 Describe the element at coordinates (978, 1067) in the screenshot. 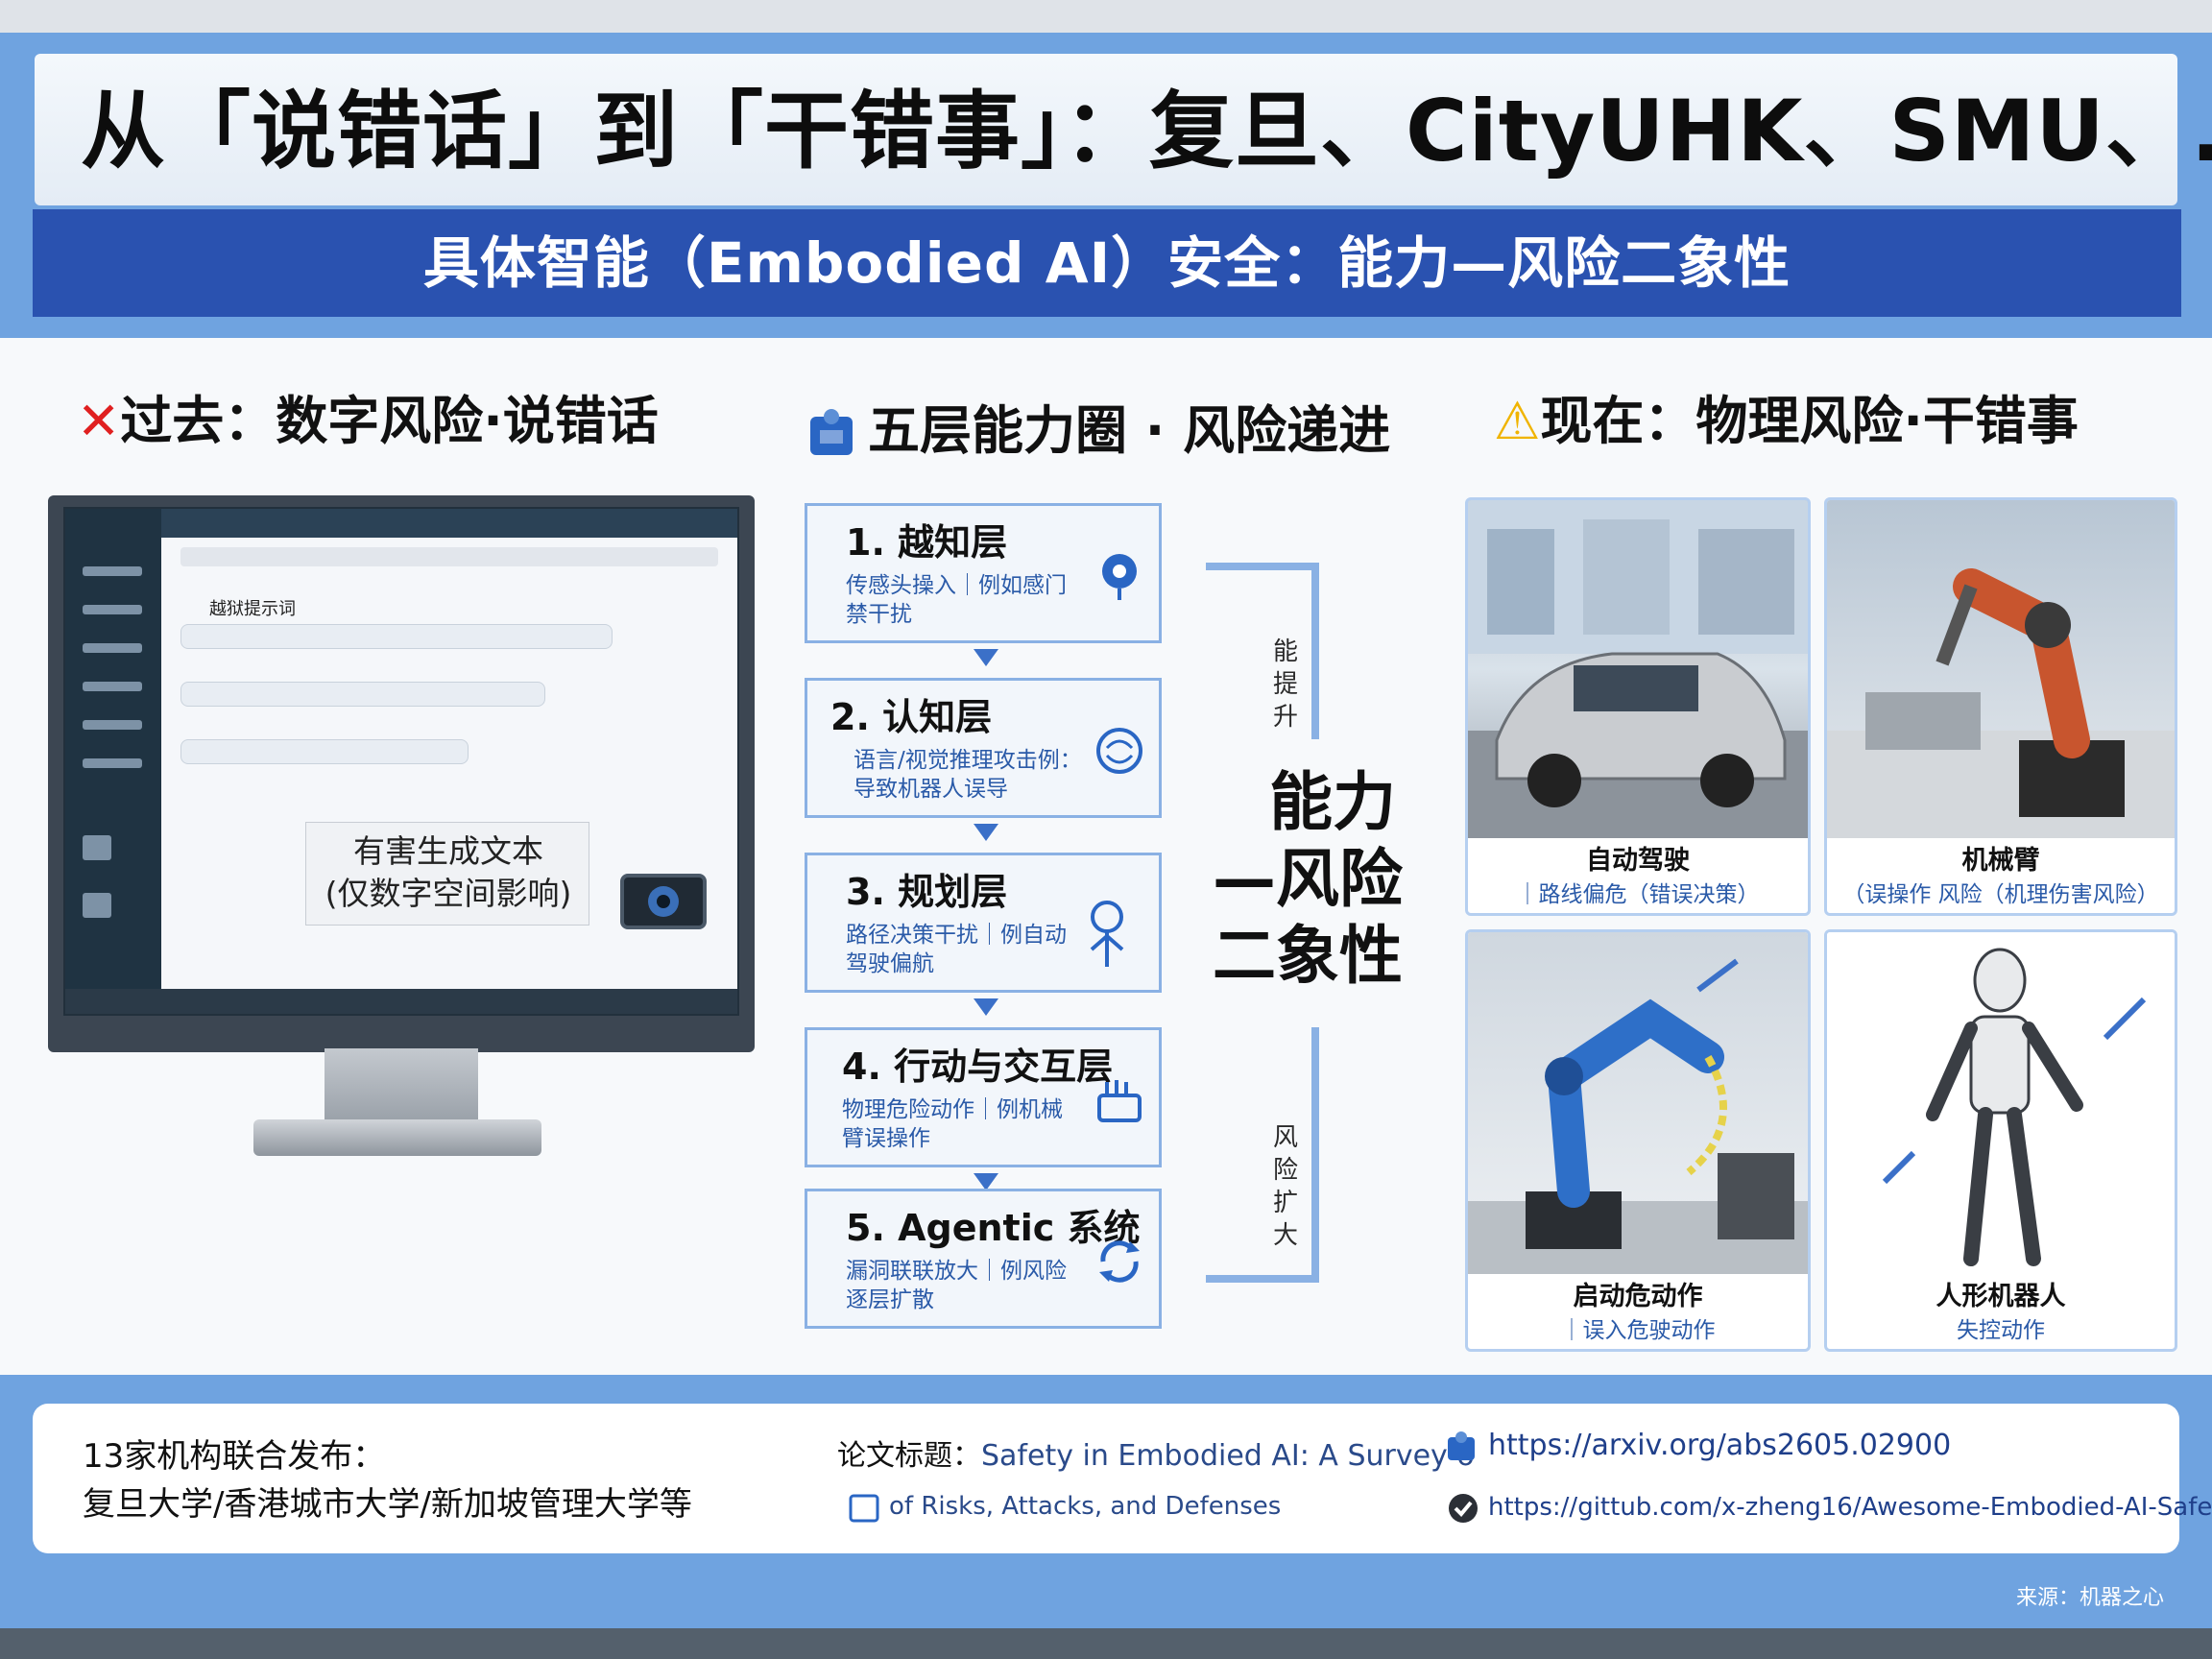

I see `layer-title: 4. 行动与交互层` at that location.